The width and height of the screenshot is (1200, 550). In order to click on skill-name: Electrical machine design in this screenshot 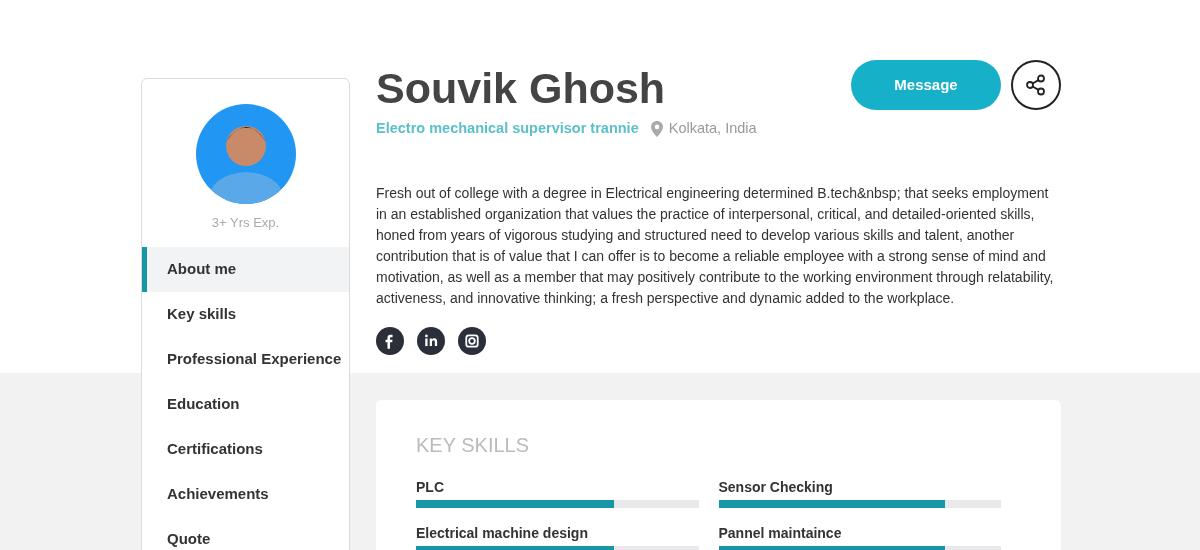, I will do `click(502, 533)`.